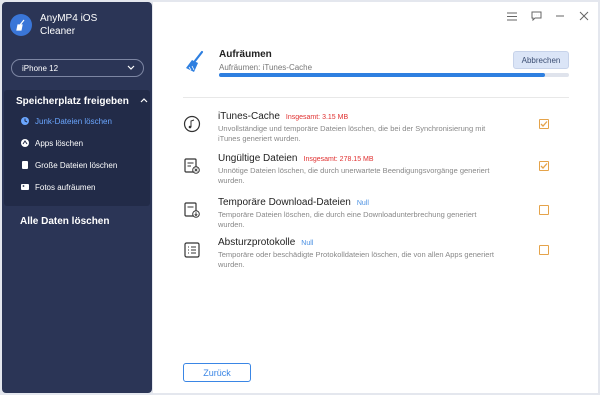  I want to click on task-status: Aufräumen: iTunes-Cache, so click(266, 67).